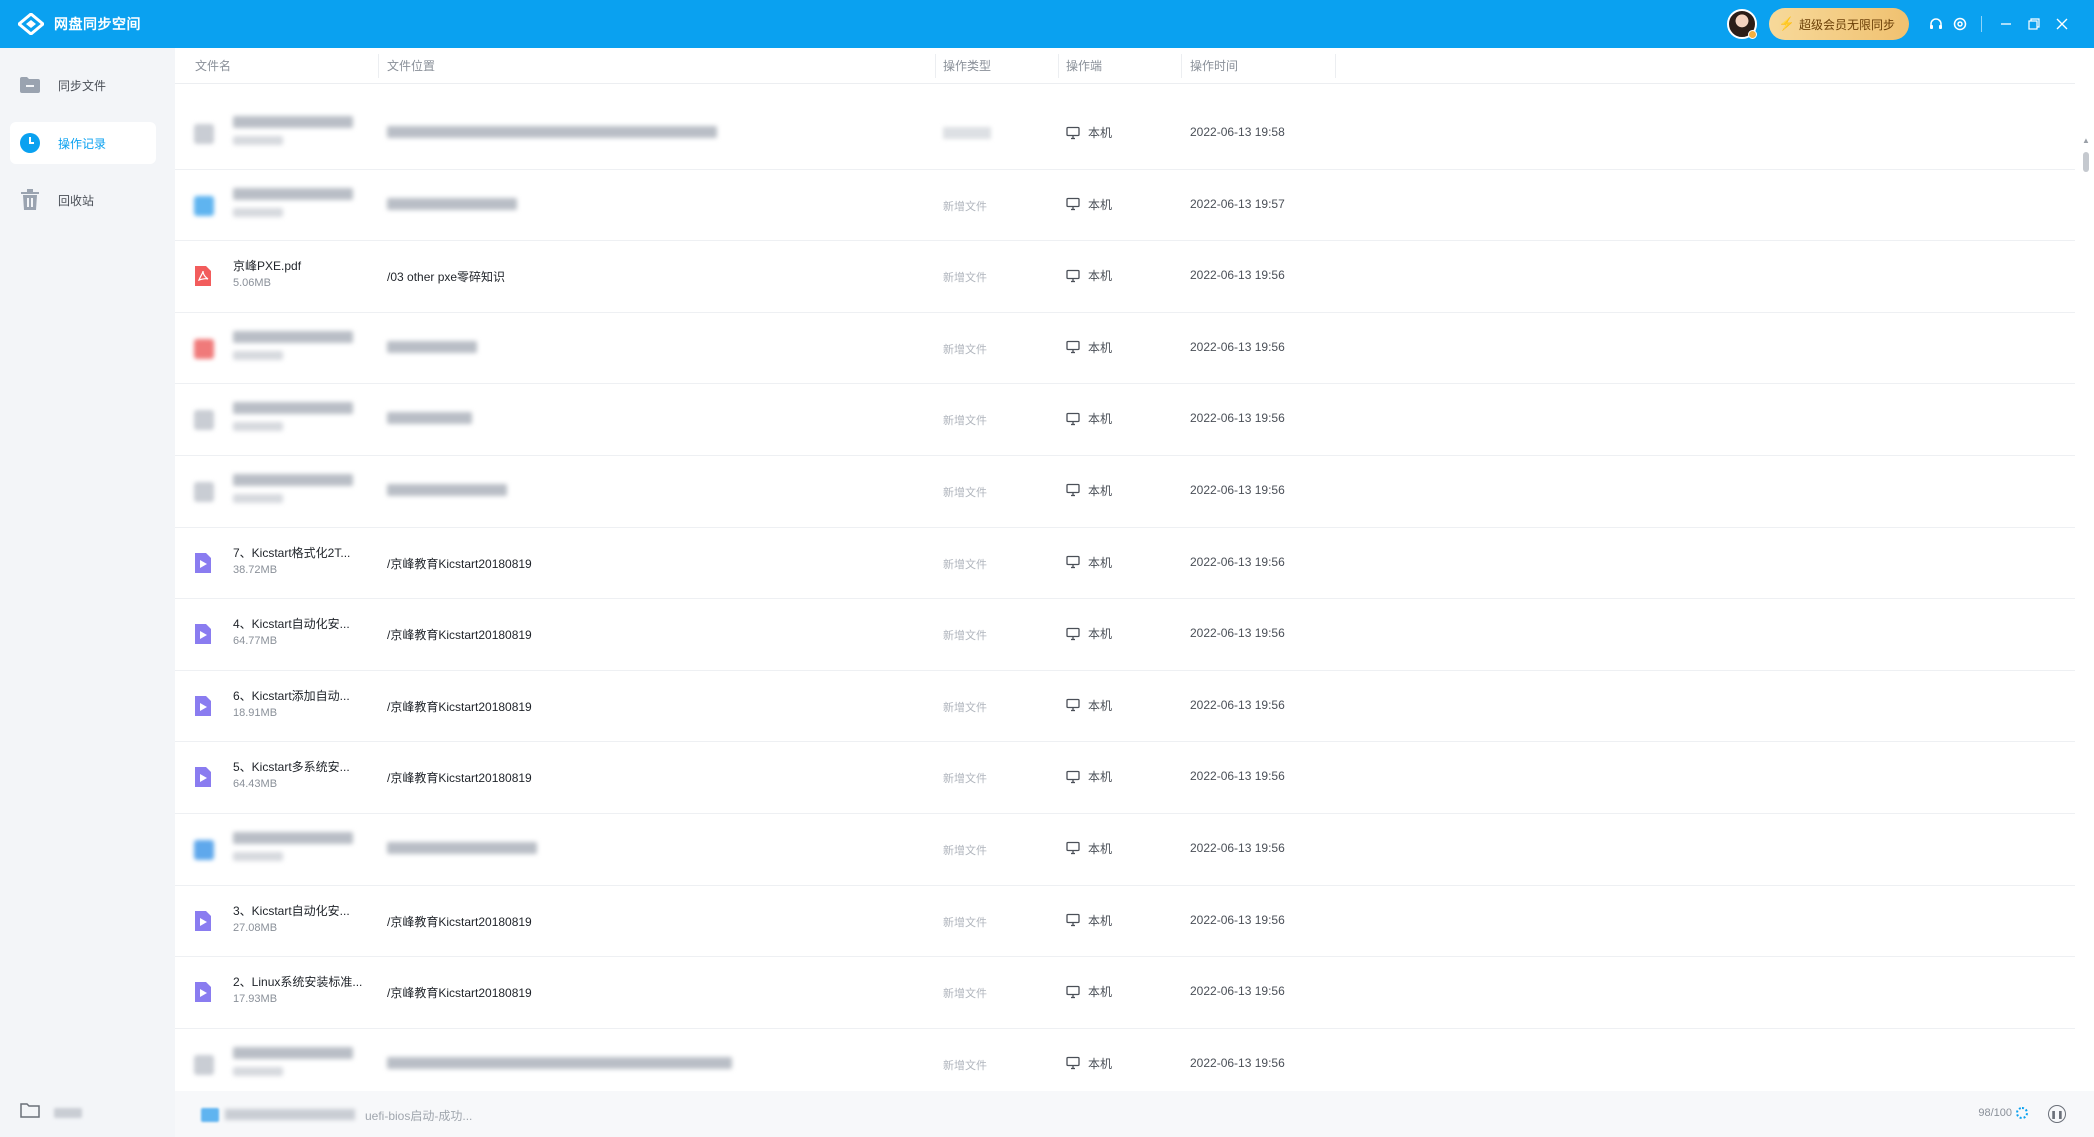 This screenshot has height=1137, width=2094. What do you see at coordinates (1335, 66) in the screenshot?
I see `column-divider` at bounding box center [1335, 66].